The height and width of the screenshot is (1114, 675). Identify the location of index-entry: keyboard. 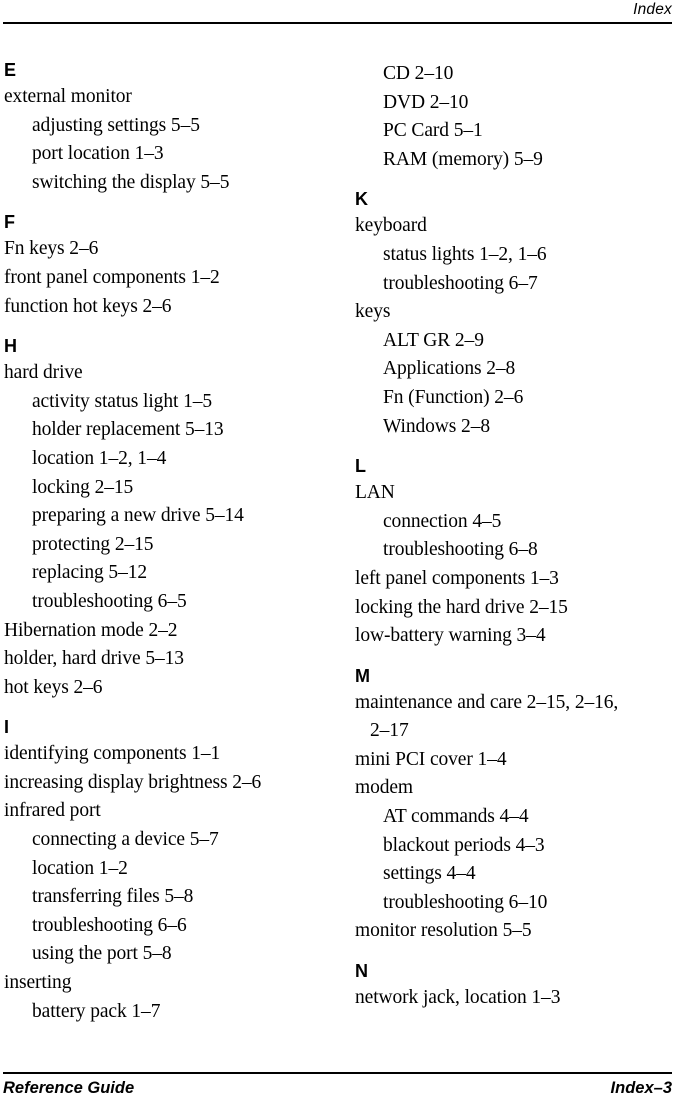
(391, 226).